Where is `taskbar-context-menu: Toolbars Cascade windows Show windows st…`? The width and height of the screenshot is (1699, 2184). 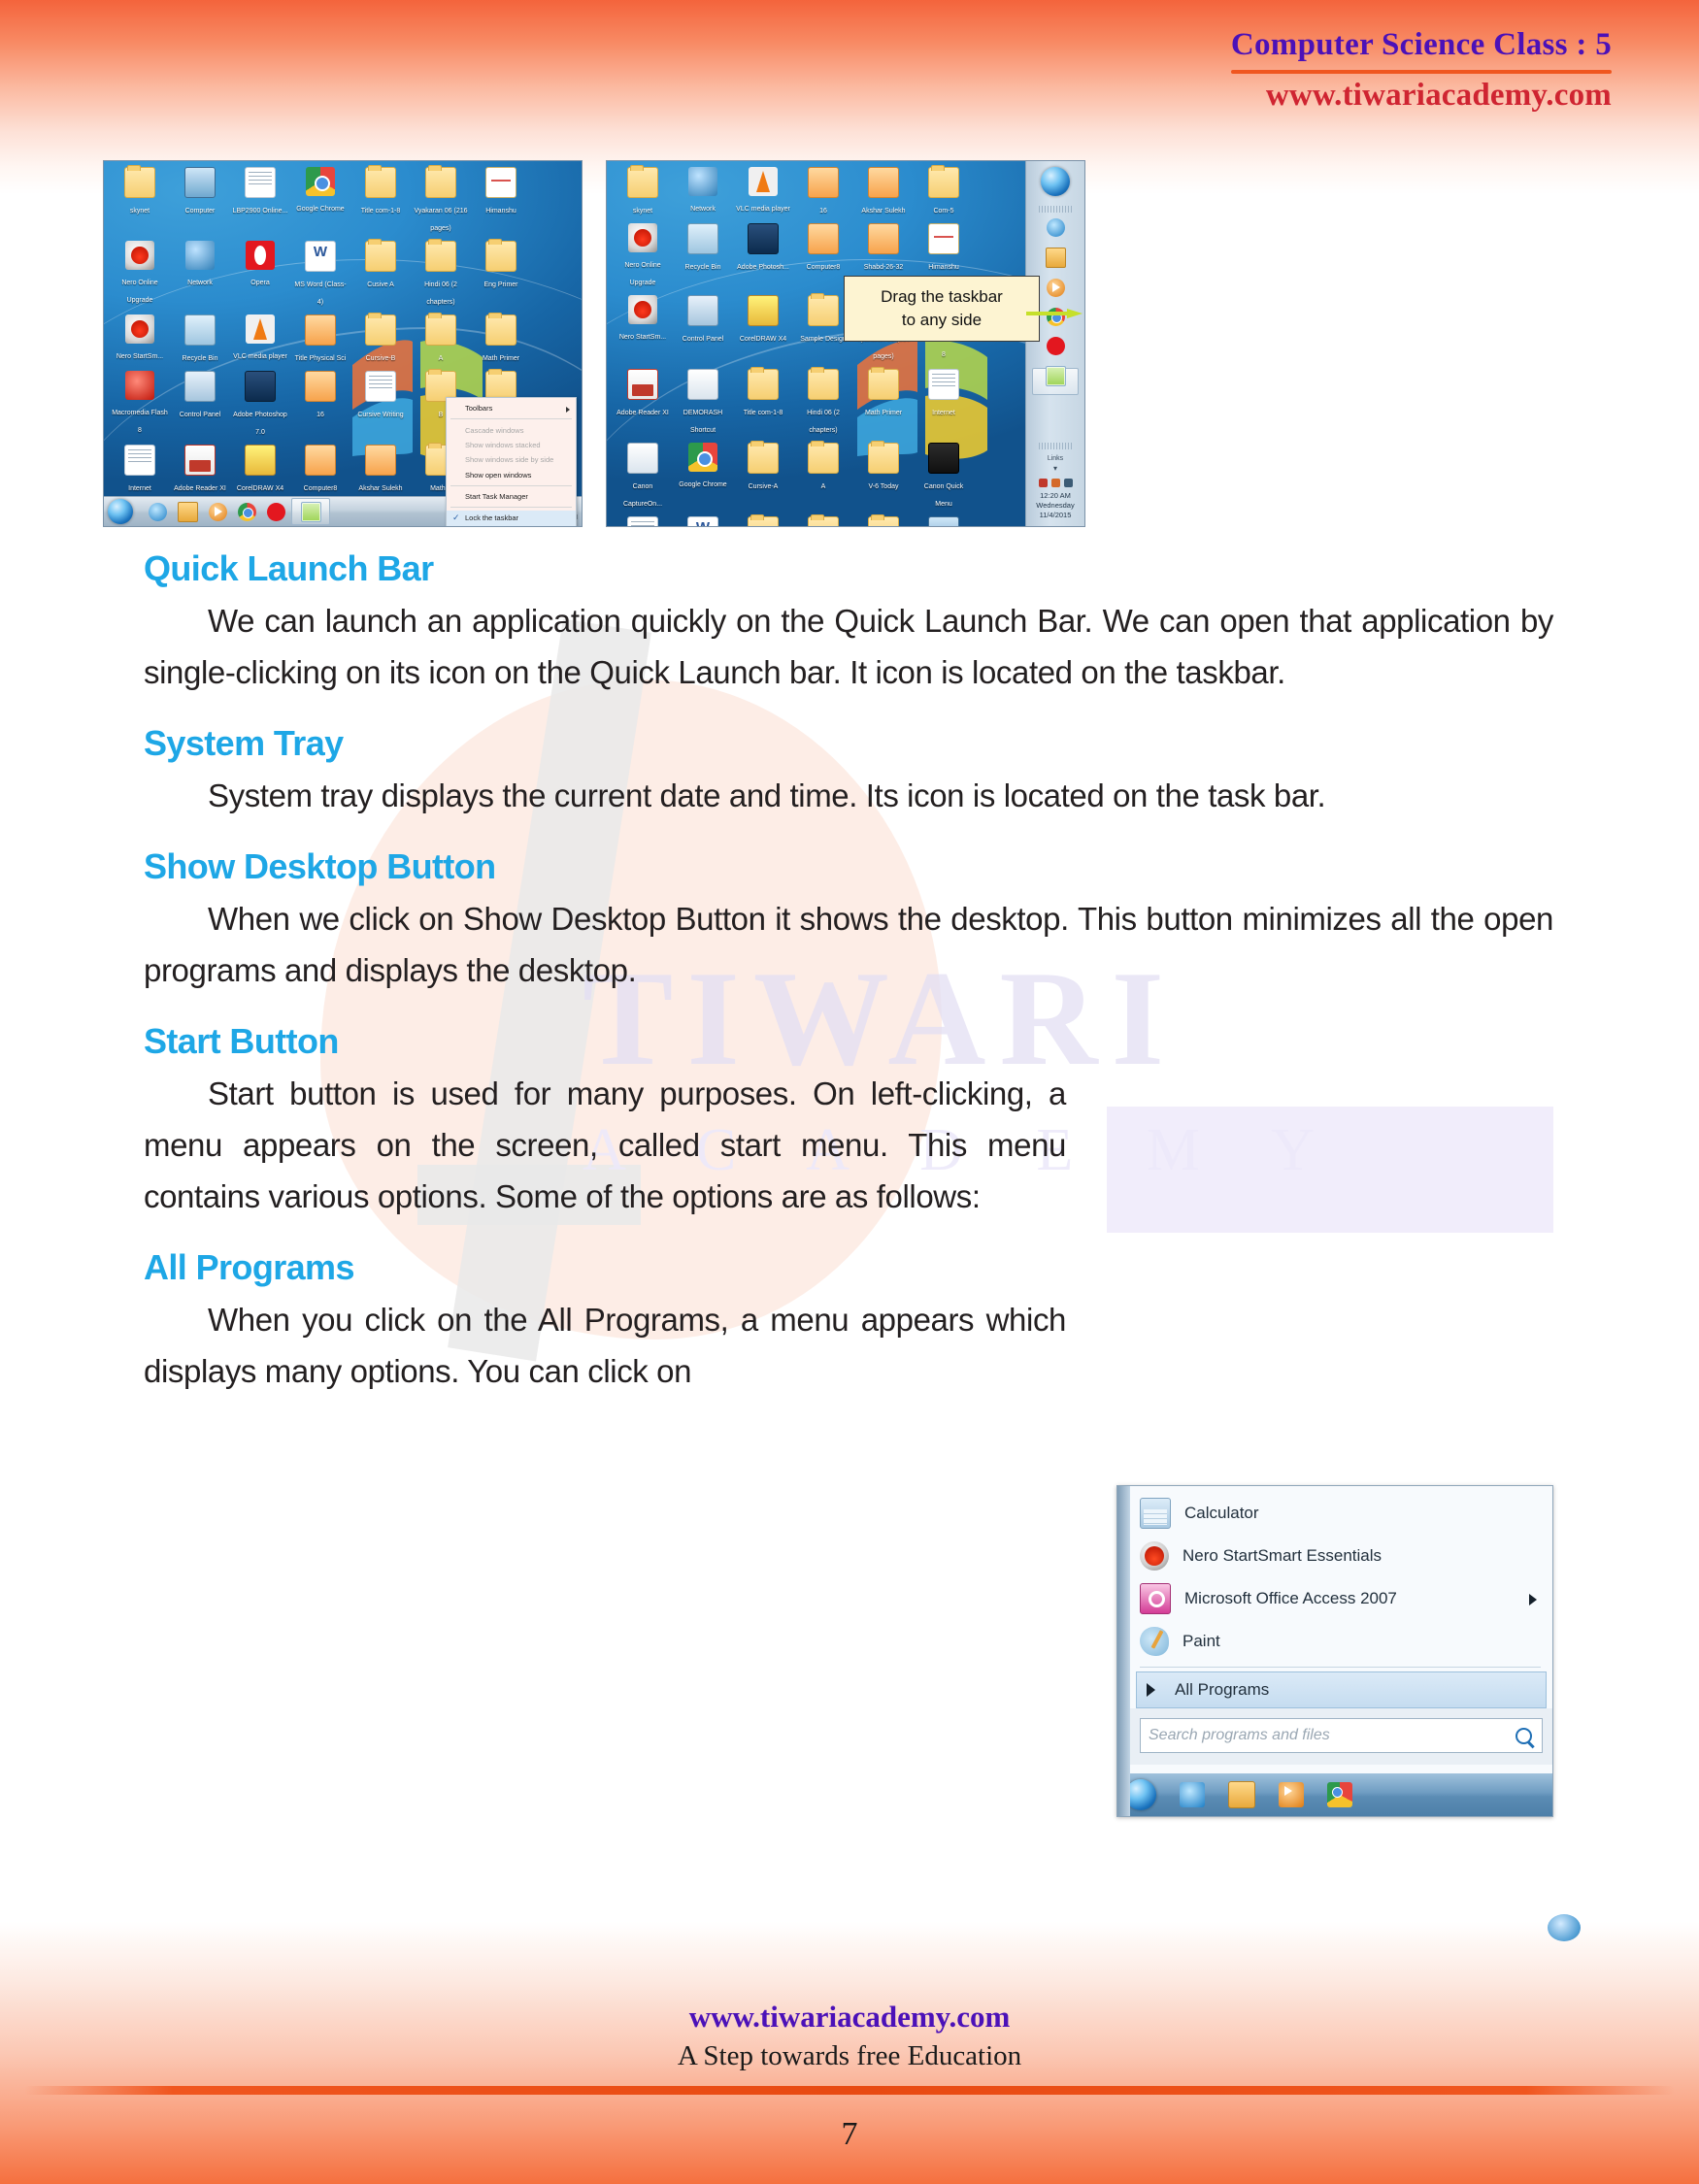 taskbar-context-menu: Toolbars Cascade windows Show windows st… is located at coordinates (511, 461).